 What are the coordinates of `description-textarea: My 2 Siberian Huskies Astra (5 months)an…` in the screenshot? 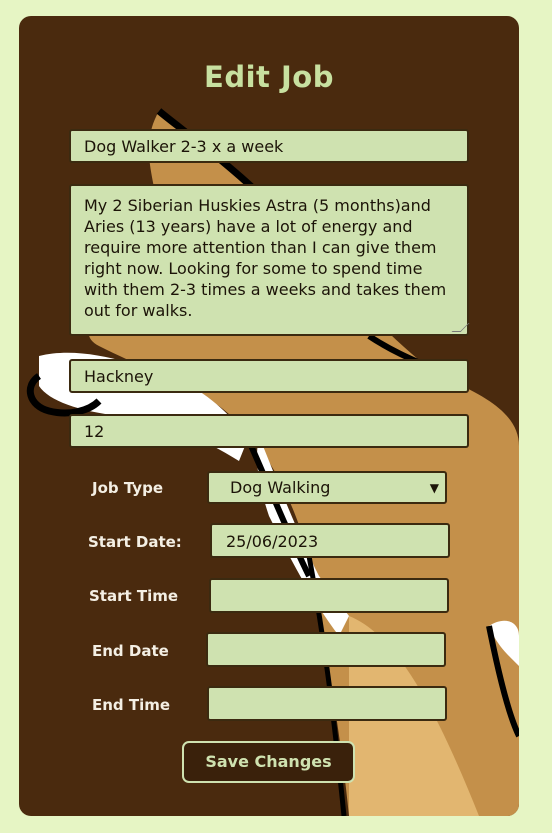 It's located at (269, 260).